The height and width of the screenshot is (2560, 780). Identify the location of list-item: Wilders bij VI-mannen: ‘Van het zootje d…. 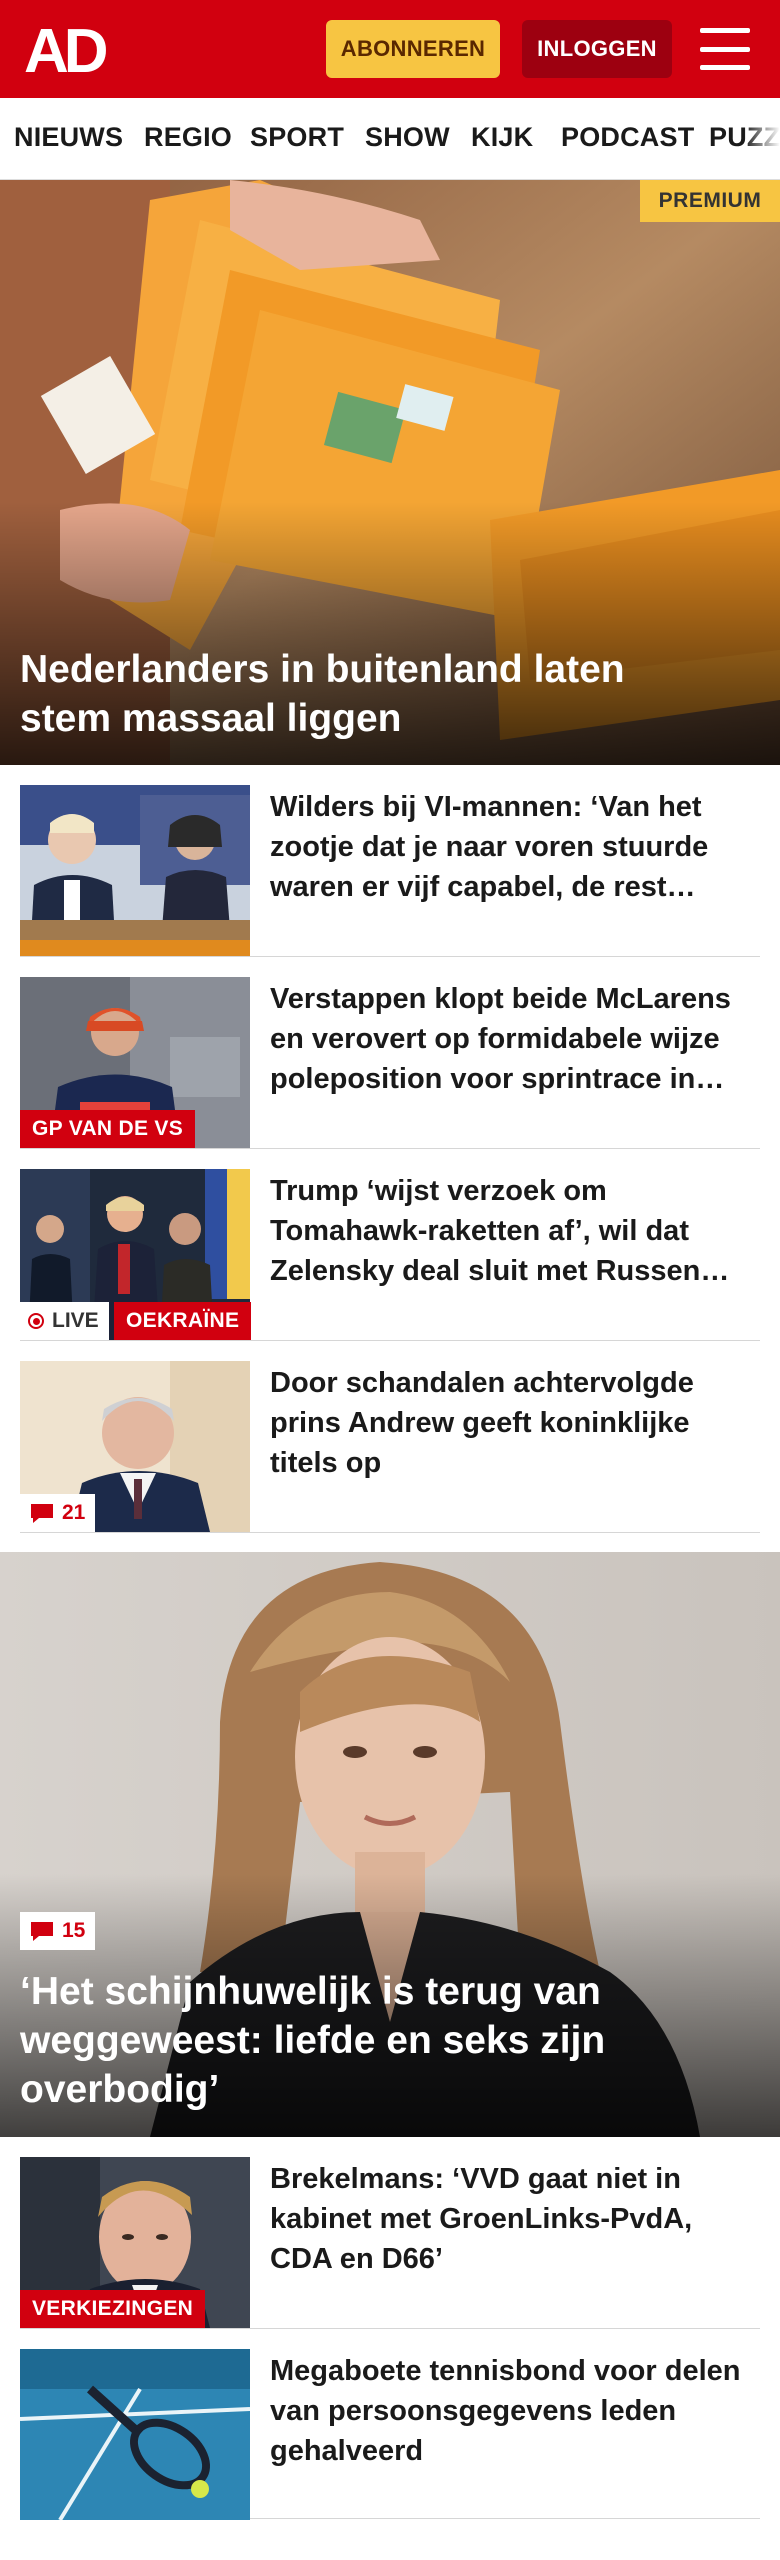
(390, 861).